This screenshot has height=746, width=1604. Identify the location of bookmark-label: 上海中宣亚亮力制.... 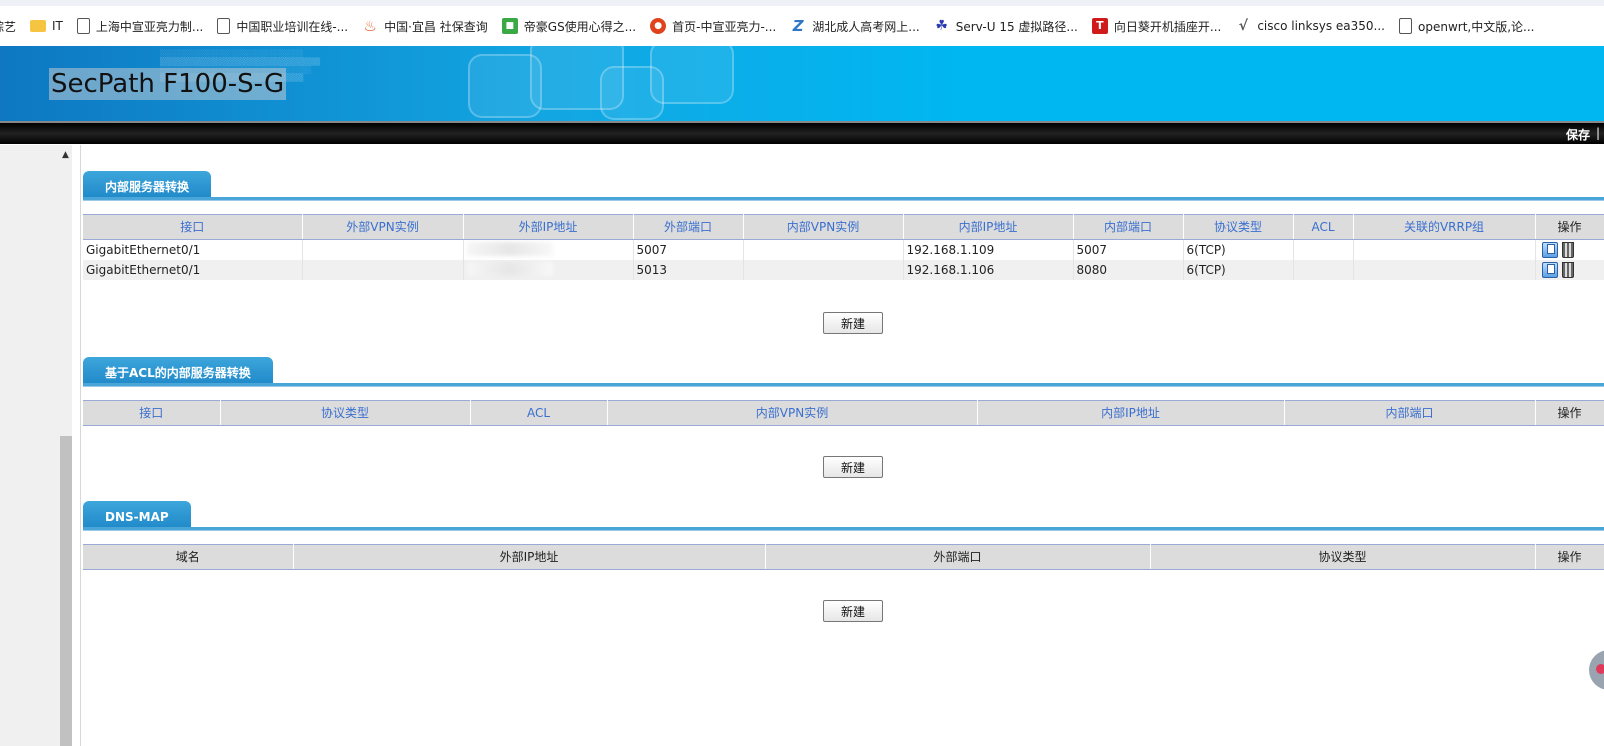
(149, 26).